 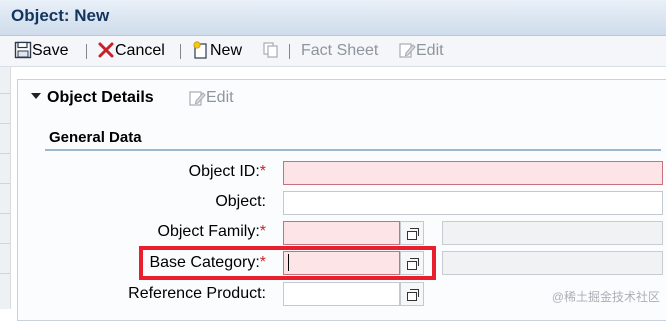 I want to click on fact-sheet-label: Fact Sheet, so click(x=340, y=50).